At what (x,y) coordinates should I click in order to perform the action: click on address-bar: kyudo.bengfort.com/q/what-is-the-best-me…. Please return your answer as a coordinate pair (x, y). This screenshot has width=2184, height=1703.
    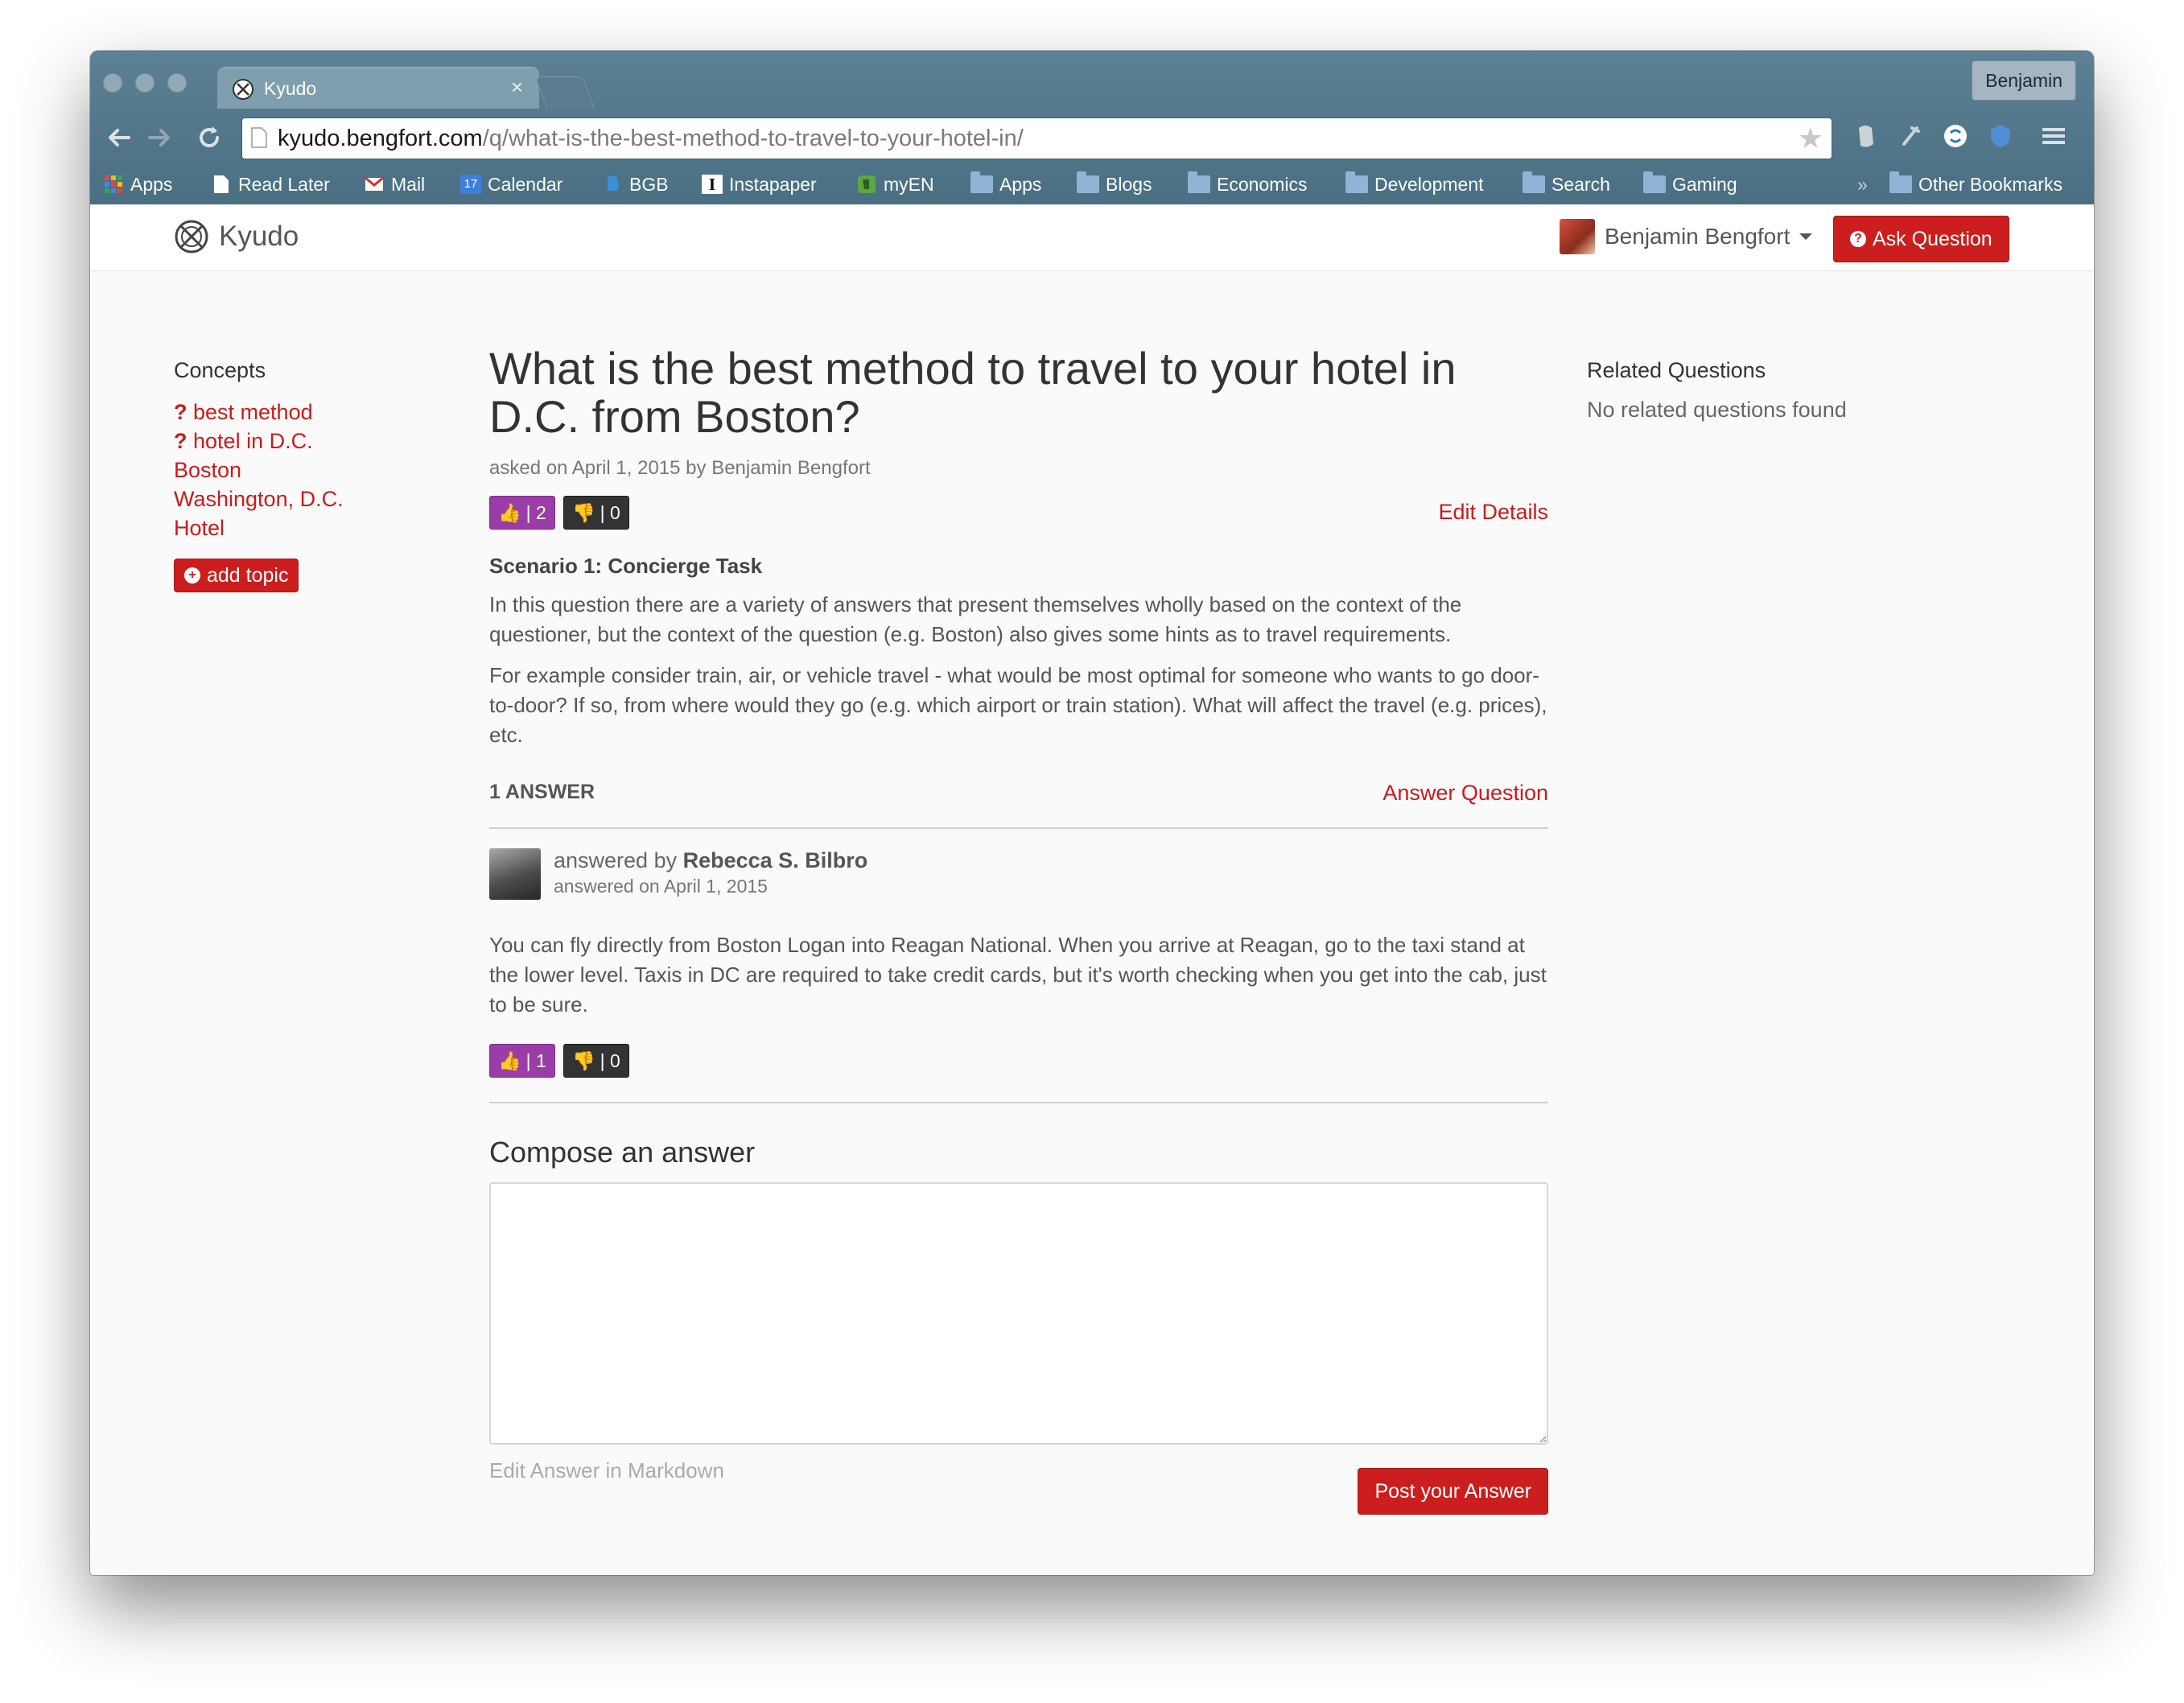
    Looking at the image, I should click on (1036, 138).